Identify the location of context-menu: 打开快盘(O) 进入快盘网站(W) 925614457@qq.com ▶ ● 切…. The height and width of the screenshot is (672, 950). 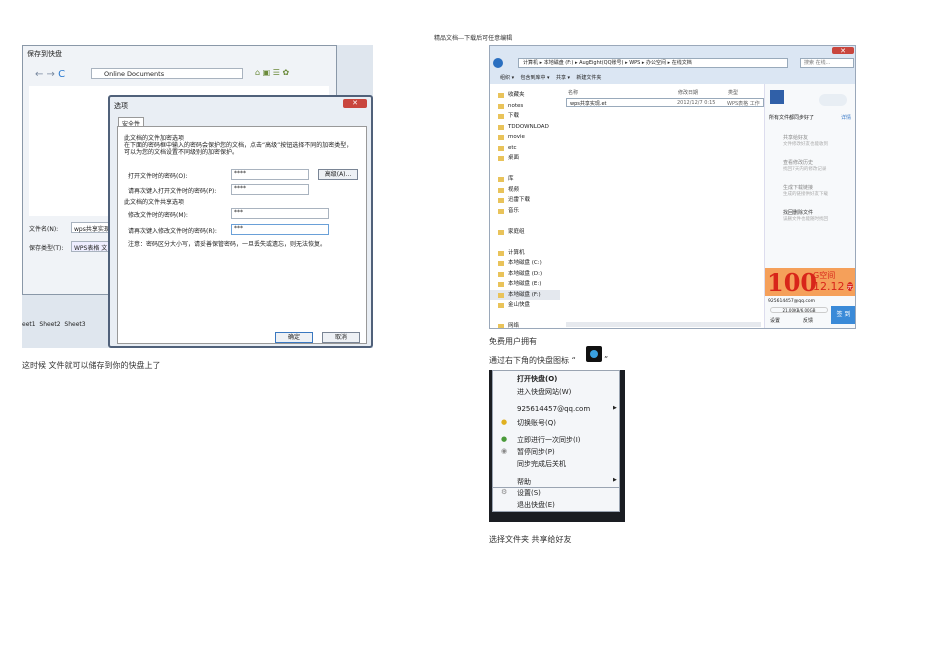
(556, 429).